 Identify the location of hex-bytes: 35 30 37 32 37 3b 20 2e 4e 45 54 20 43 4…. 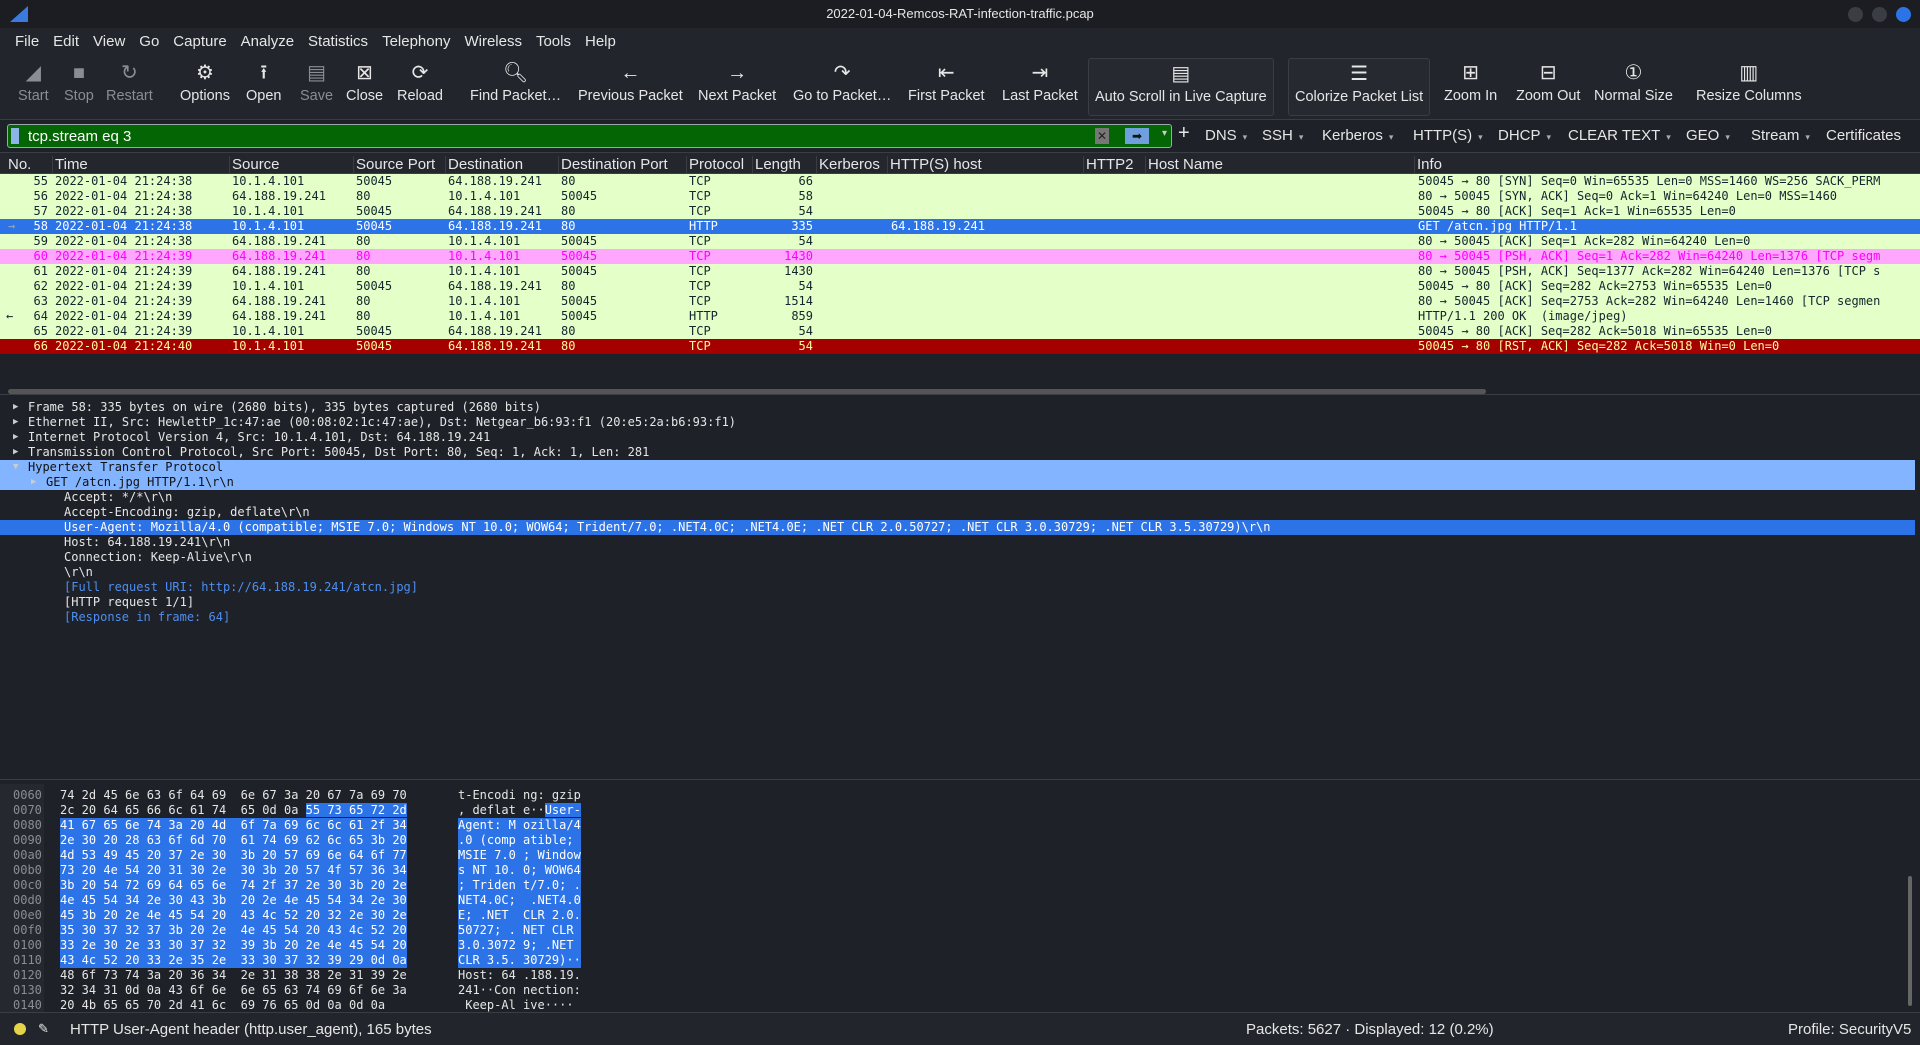
(233, 930).